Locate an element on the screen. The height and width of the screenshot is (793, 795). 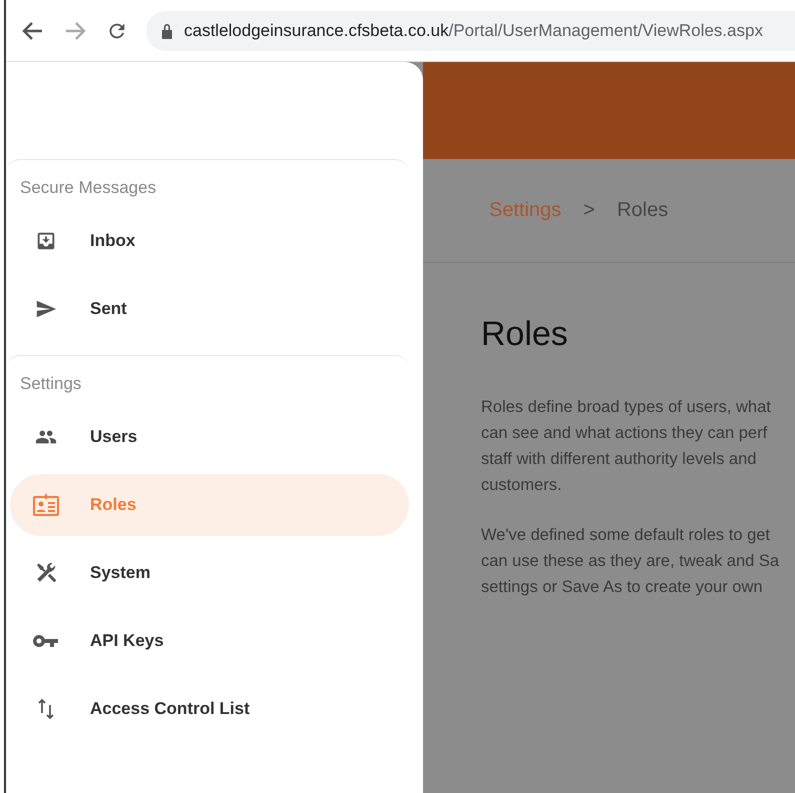
sidebar-item: Sent is located at coordinates (209, 309).